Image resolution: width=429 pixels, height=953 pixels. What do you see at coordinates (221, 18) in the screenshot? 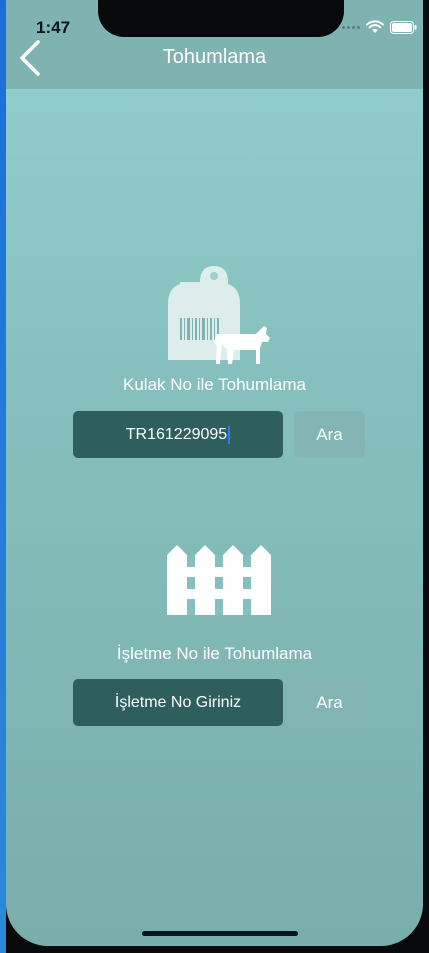
I see `device-notch` at bounding box center [221, 18].